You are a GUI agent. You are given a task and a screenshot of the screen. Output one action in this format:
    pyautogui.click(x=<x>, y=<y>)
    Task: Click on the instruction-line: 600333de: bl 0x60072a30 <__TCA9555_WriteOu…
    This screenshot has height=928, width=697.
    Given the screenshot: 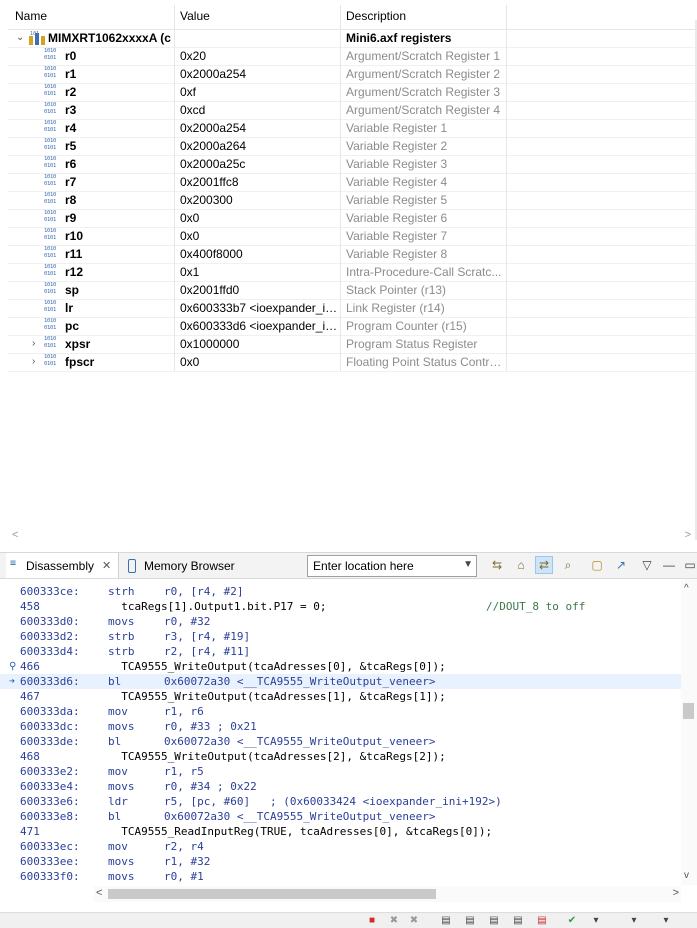 What is the action you would take?
    pyautogui.click(x=340, y=741)
    